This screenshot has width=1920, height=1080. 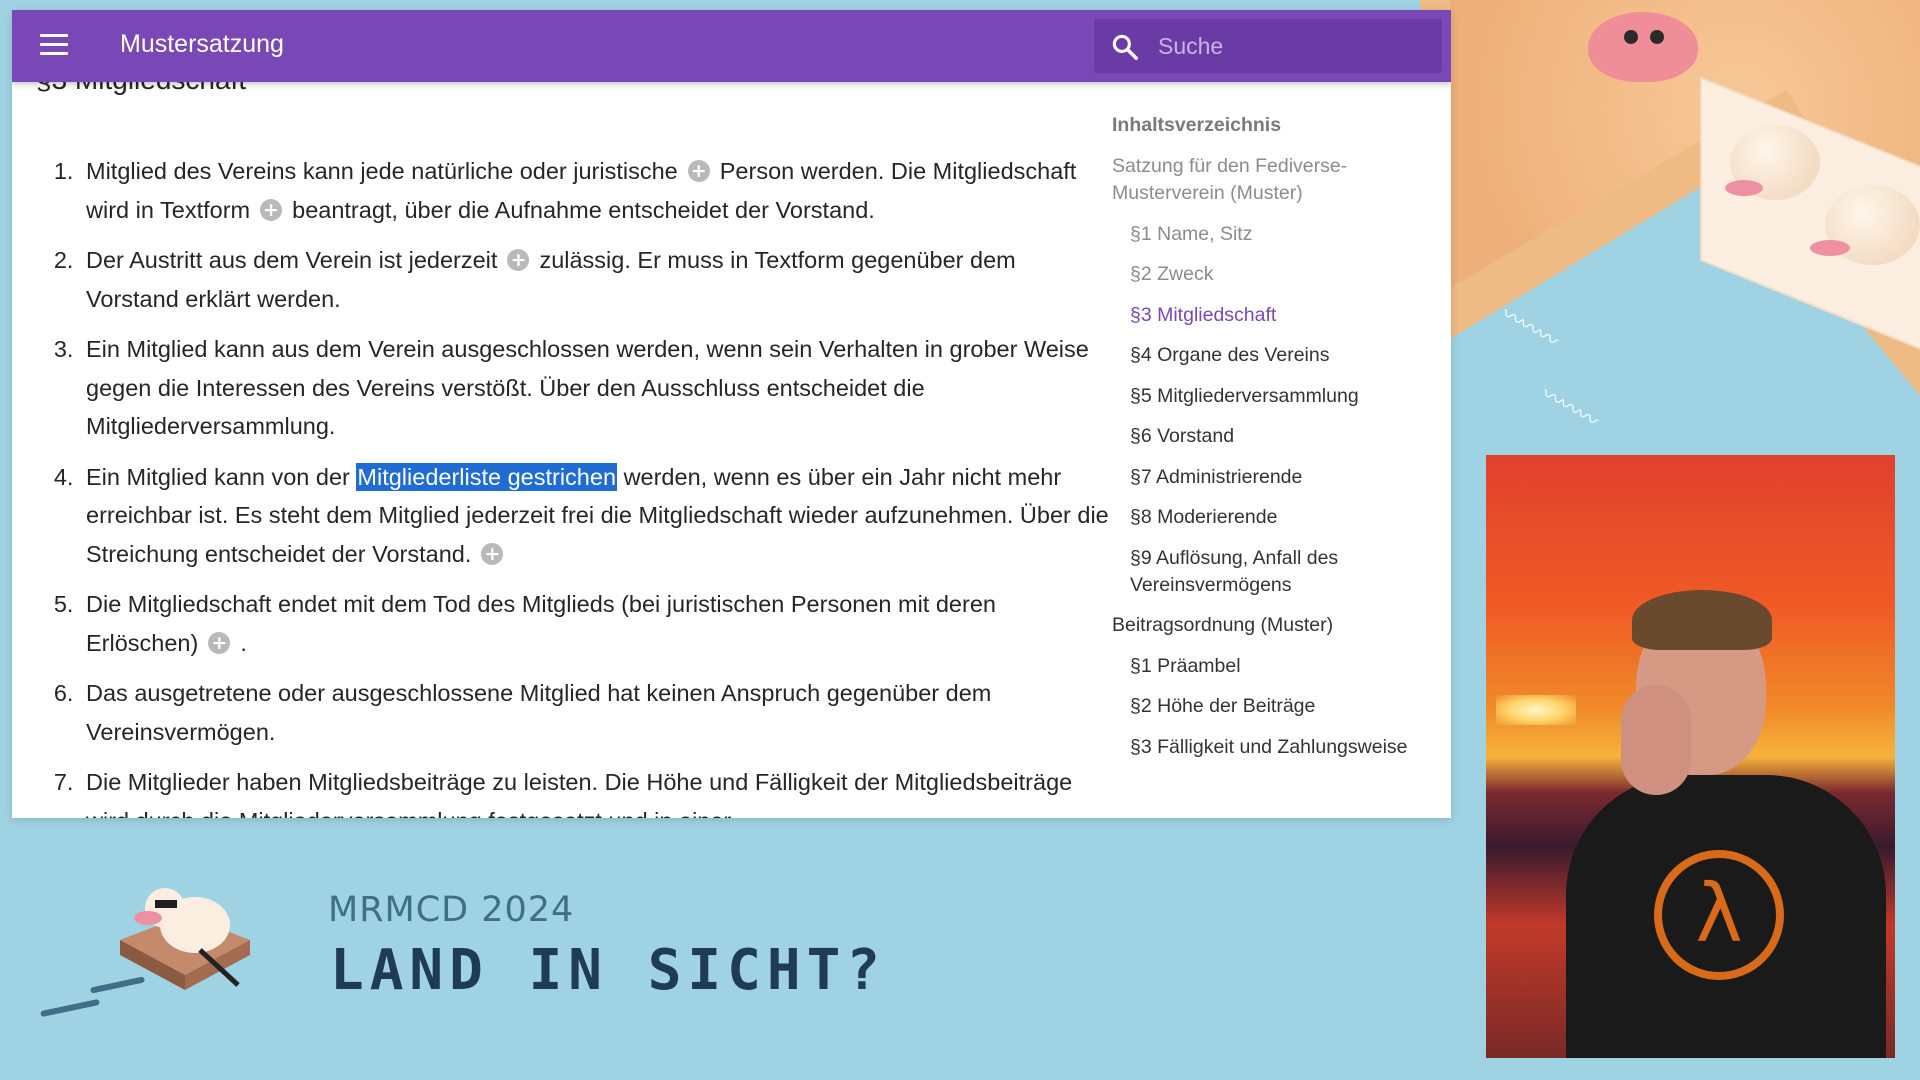 What do you see at coordinates (1277, 666) in the screenshot?
I see `toc-link: §1 Präambel` at bounding box center [1277, 666].